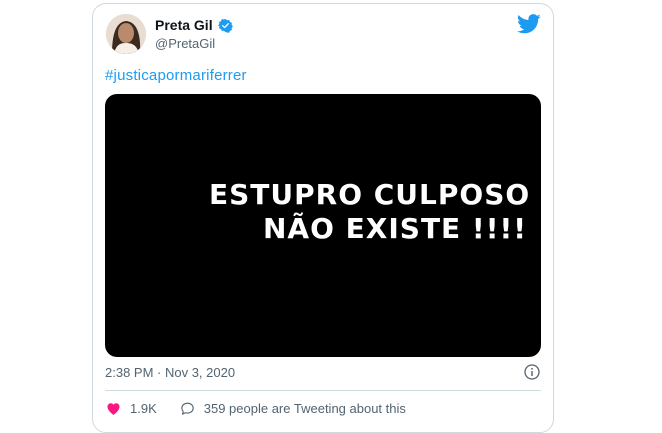 Image resolution: width=662 pixels, height=433 pixels. Describe the element at coordinates (126, 34) in the screenshot. I see `avatar` at that location.